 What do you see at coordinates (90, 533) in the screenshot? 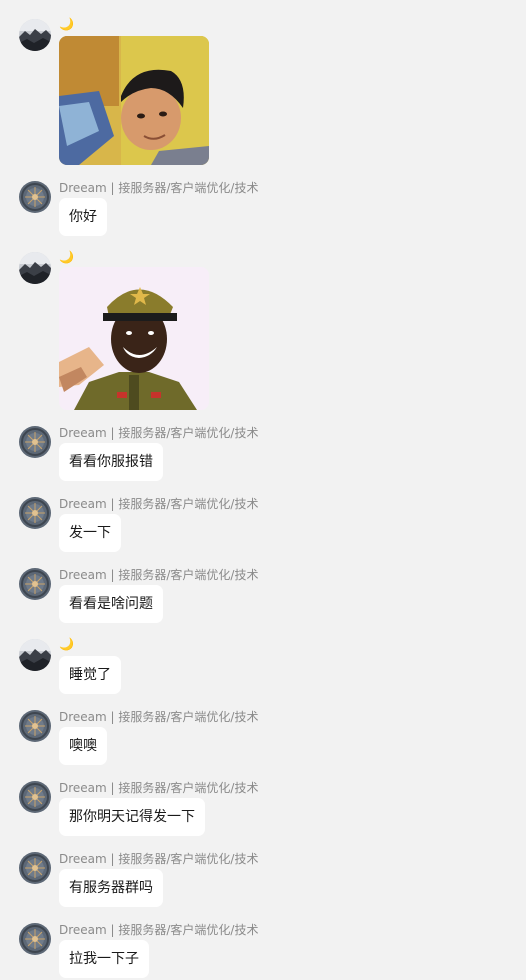
I see `message-bubble: 发一下` at bounding box center [90, 533].